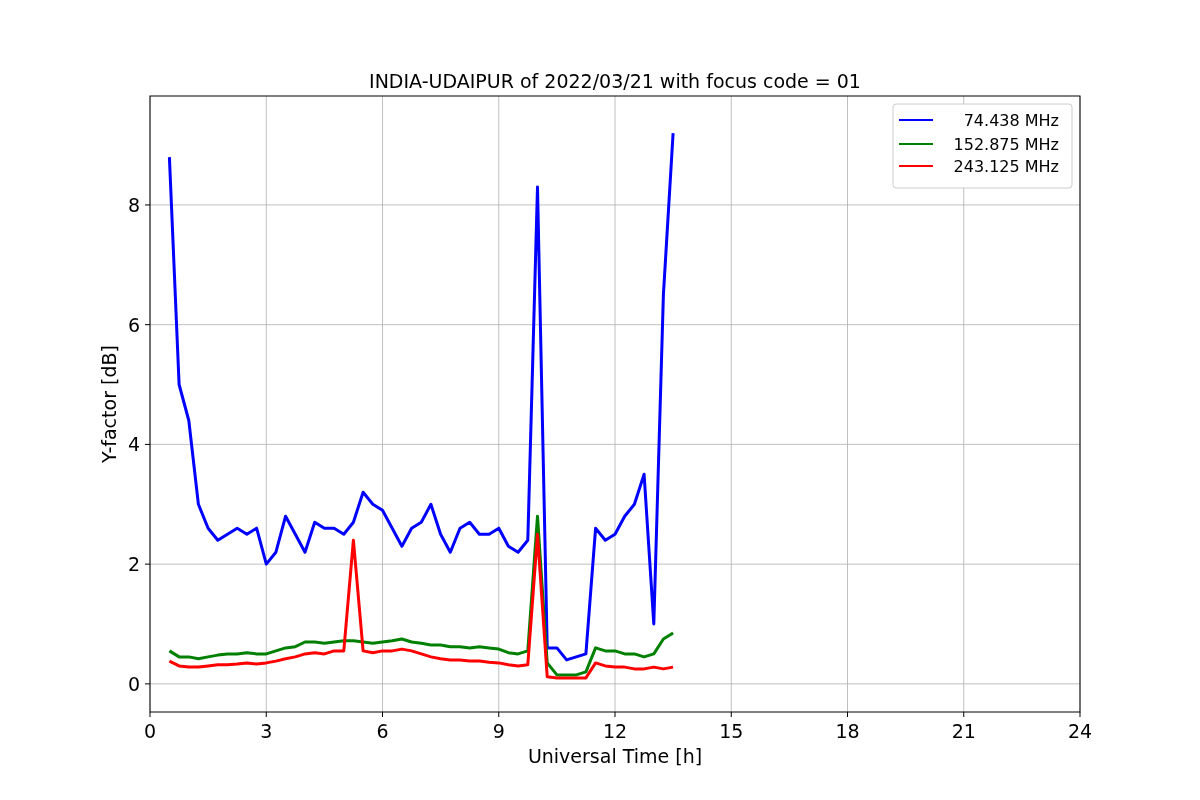  What do you see at coordinates (133, 444) in the screenshot?
I see `y-tick-label: 4` at bounding box center [133, 444].